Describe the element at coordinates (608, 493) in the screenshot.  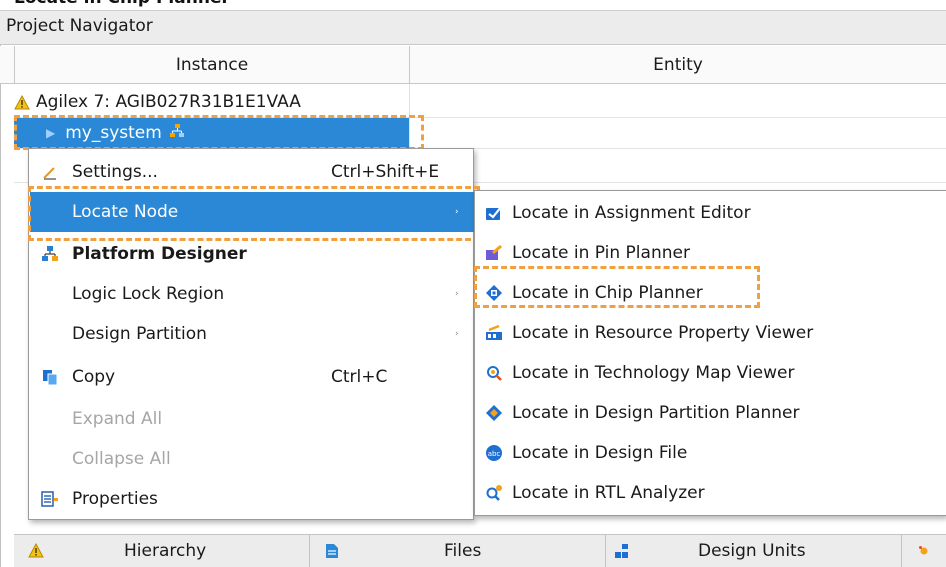
I see `submenu-item-label: Locate in RTL Analyzer` at that location.